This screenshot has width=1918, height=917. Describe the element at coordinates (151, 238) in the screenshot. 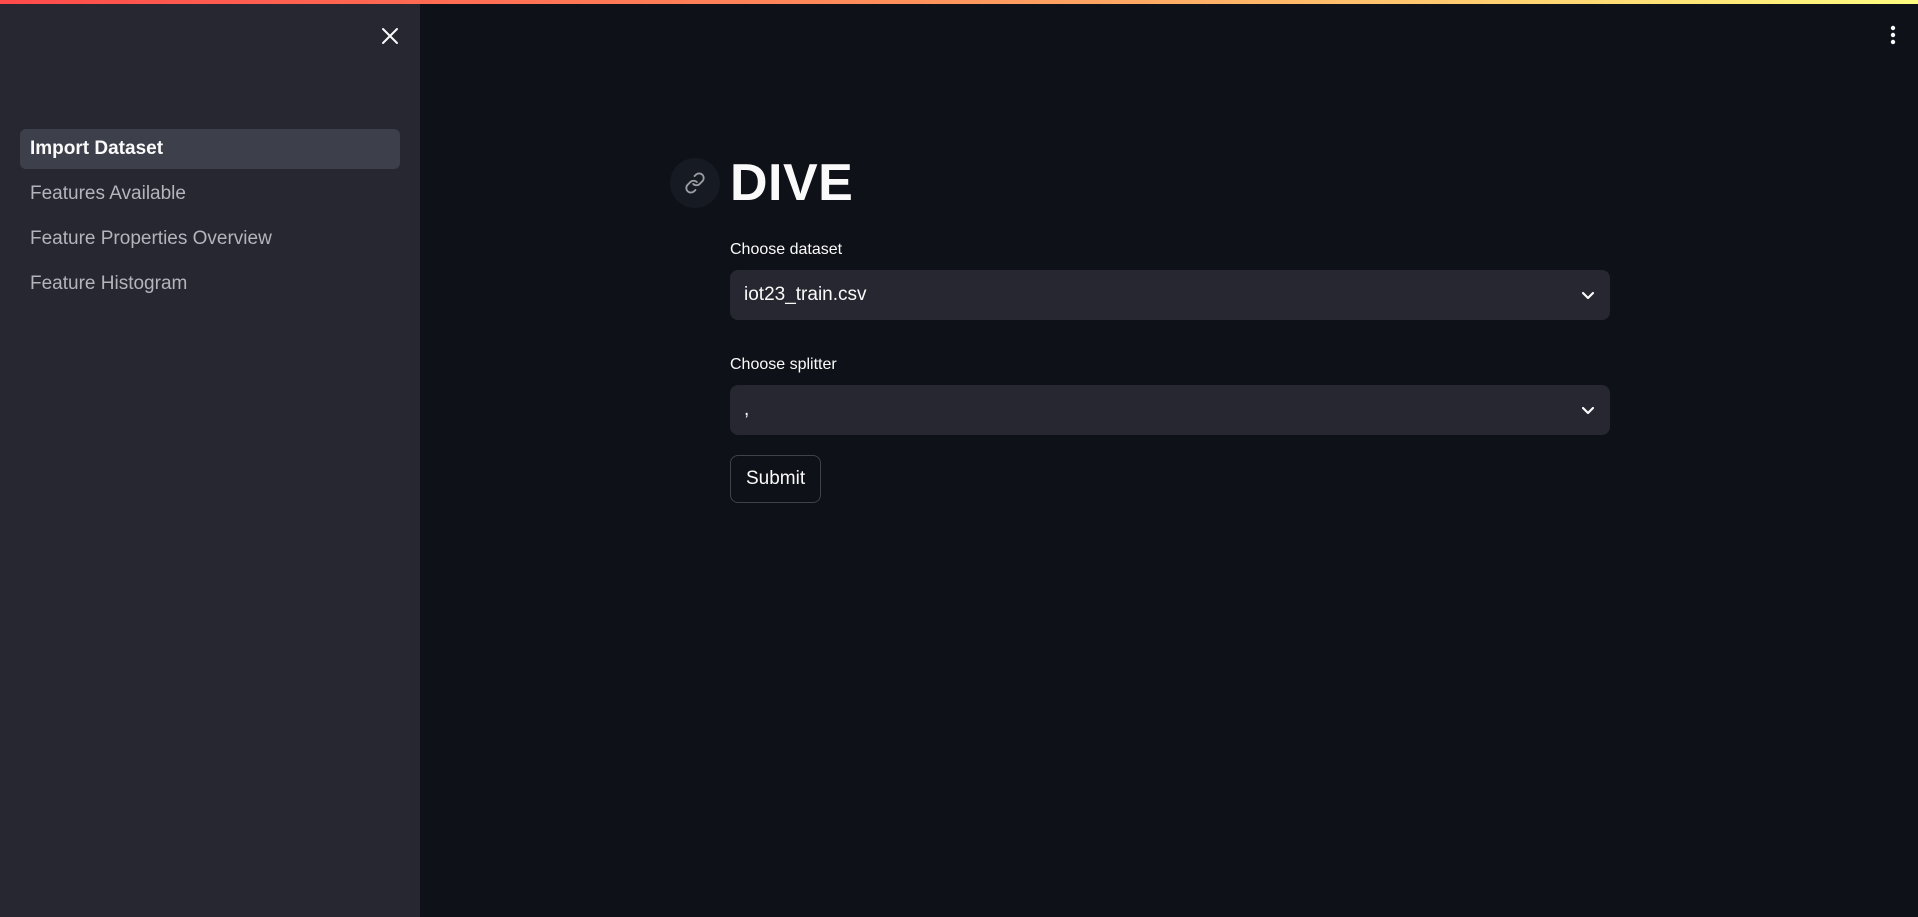

I see `sidebar-item-label: Feature Properties Overview` at that location.